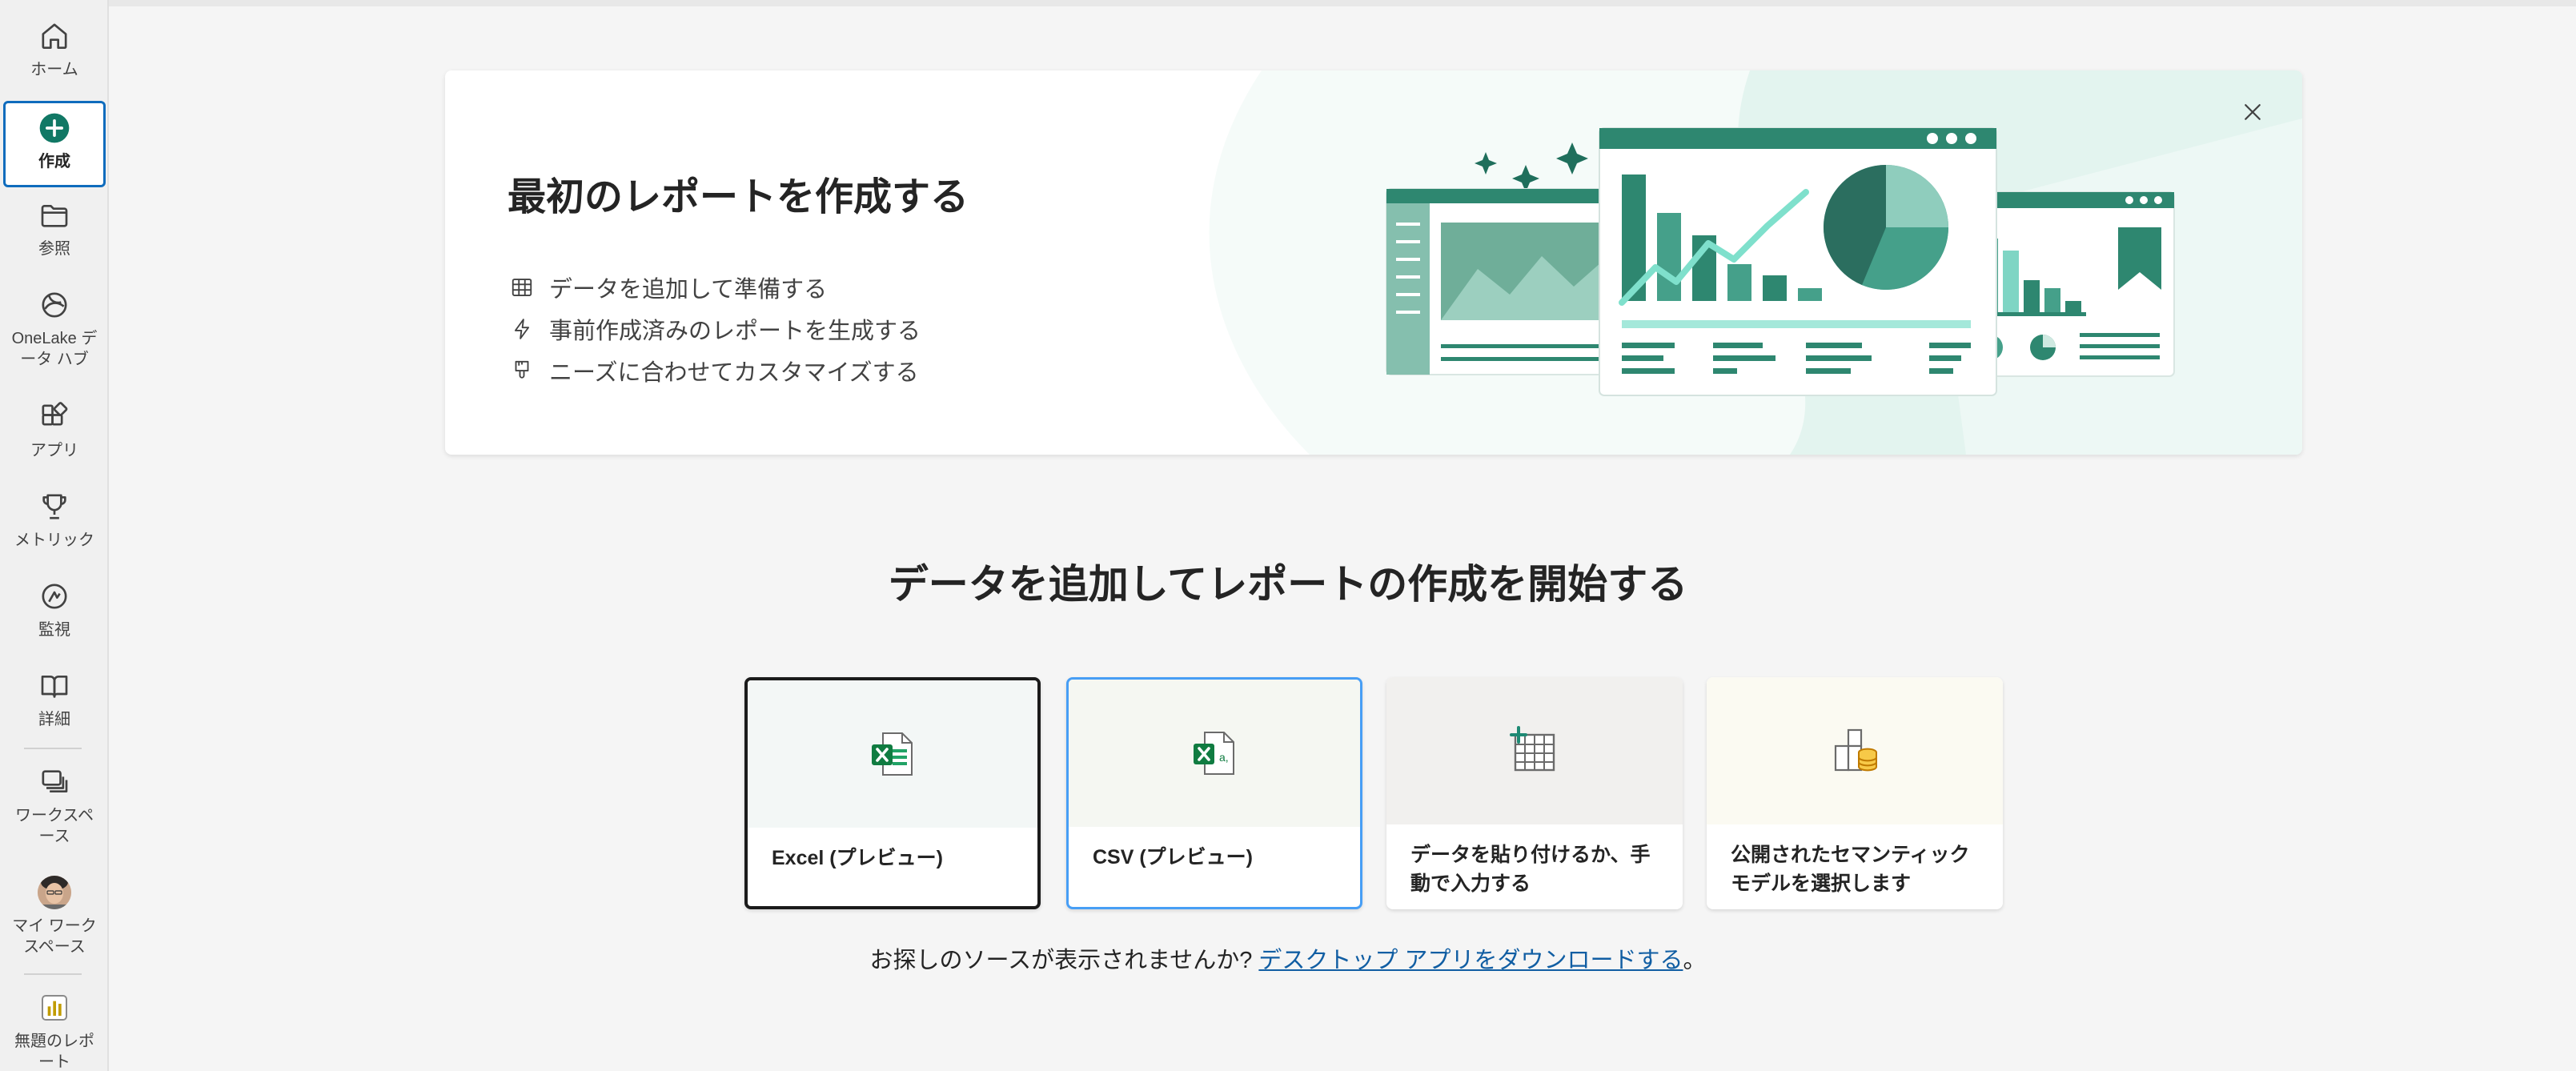 The image size is (2576, 1071). What do you see at coordinates (54, 506) in the screenshot?
I see `trophy-icon` at bounding box center [54, 506].